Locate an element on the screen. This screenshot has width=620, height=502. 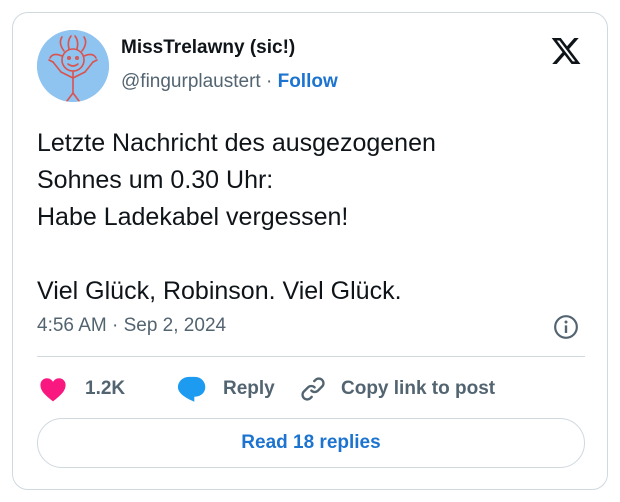
tweet-line: Letzte Nachricht des ausgezogenen is located at coordinates (236, 143).